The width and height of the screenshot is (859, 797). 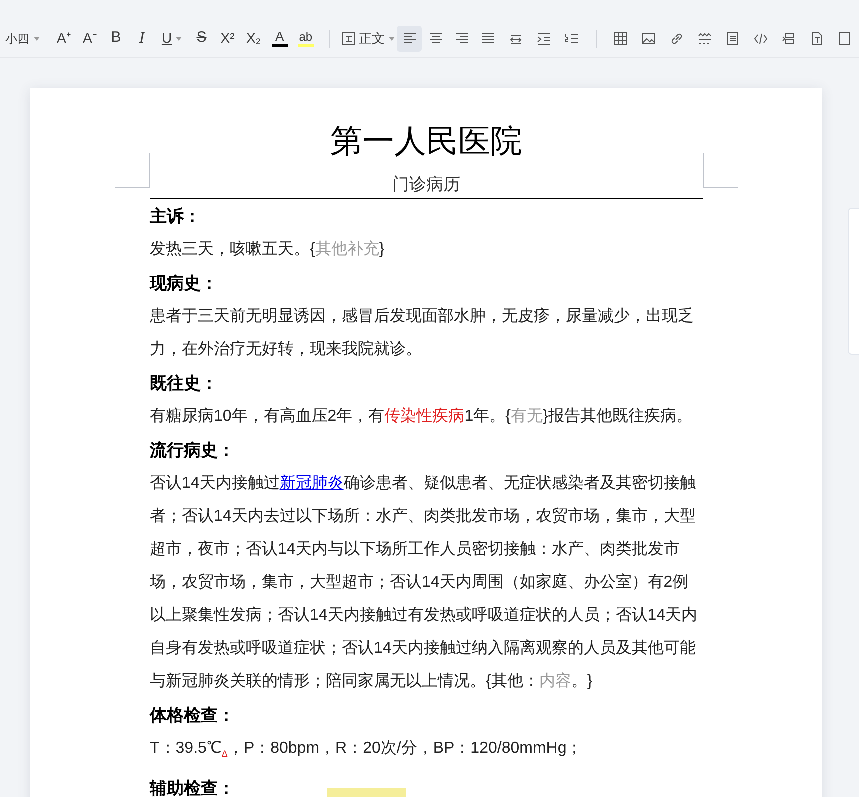 I want to click on text-box-icon, so click(x=349, y=39).